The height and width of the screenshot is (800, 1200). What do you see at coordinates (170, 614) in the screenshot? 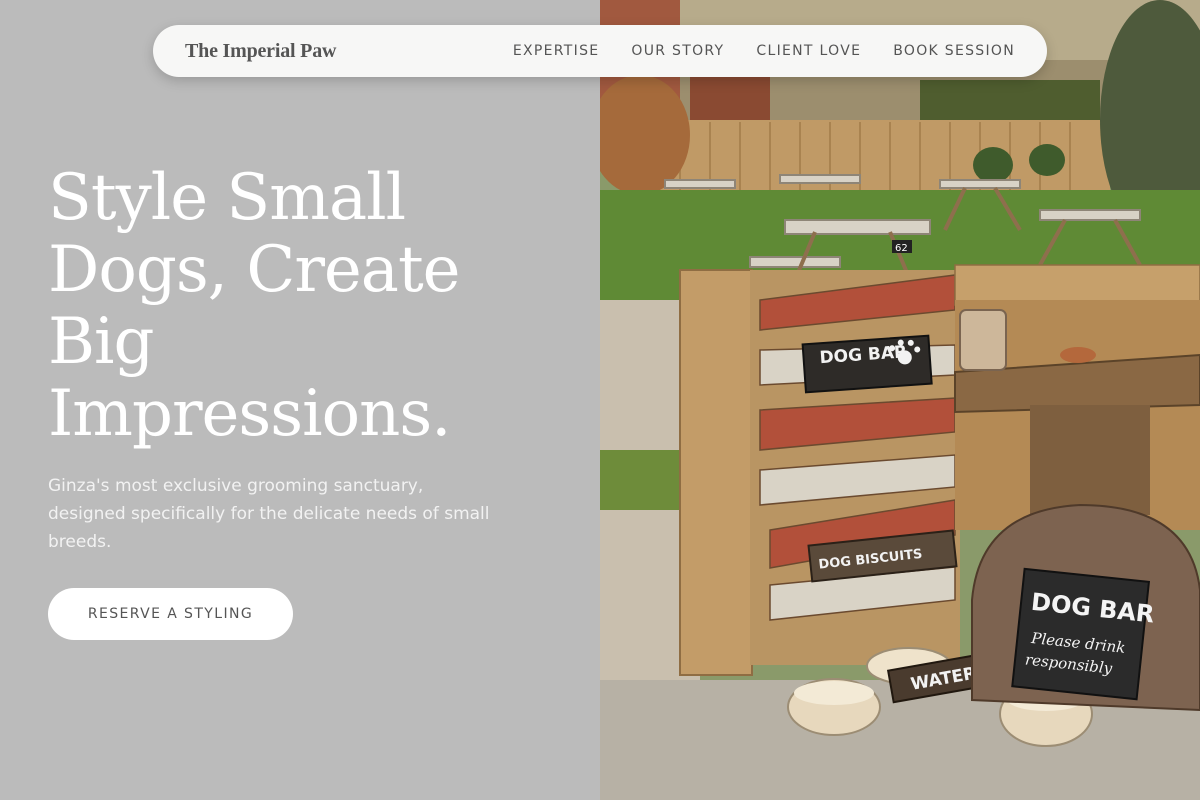
I see `reserve-styling-button: RESERVE A STYLING` at bounding box center [170, 614].